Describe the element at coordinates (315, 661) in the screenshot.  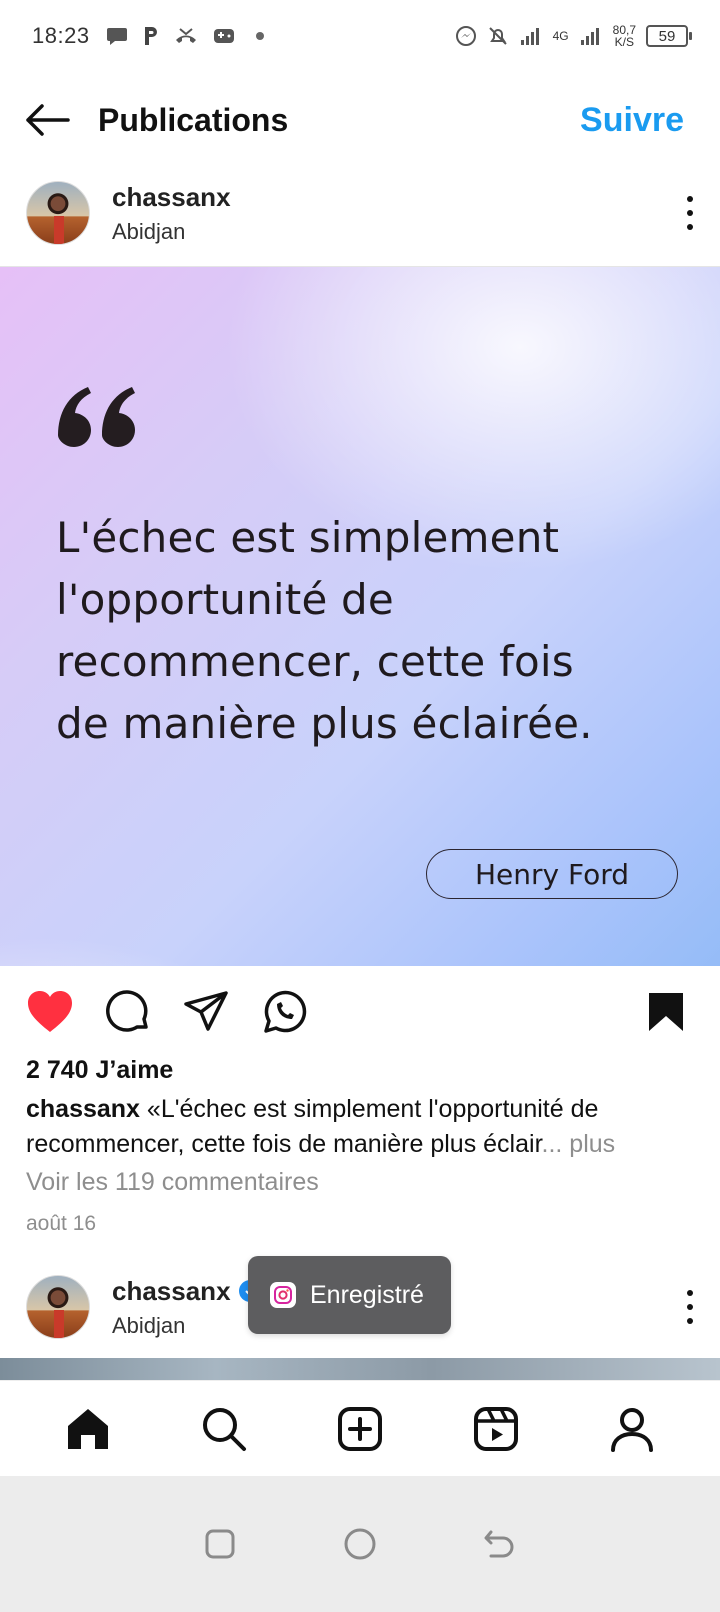
I see `quote-line: recommencer, cette fois` at that location.